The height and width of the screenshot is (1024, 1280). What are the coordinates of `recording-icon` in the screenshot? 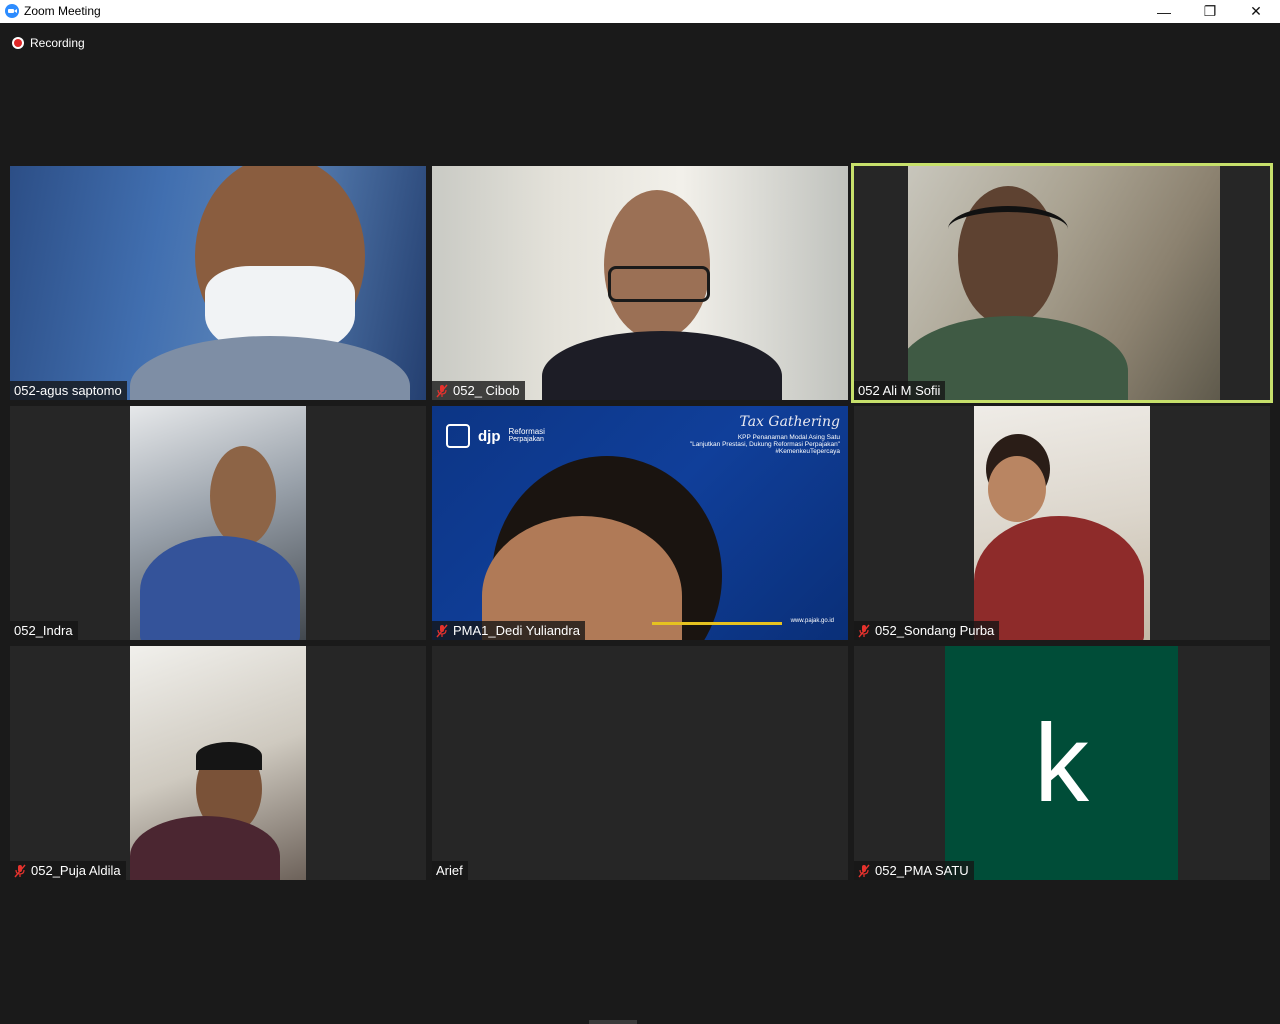 It's located at (18, 43).